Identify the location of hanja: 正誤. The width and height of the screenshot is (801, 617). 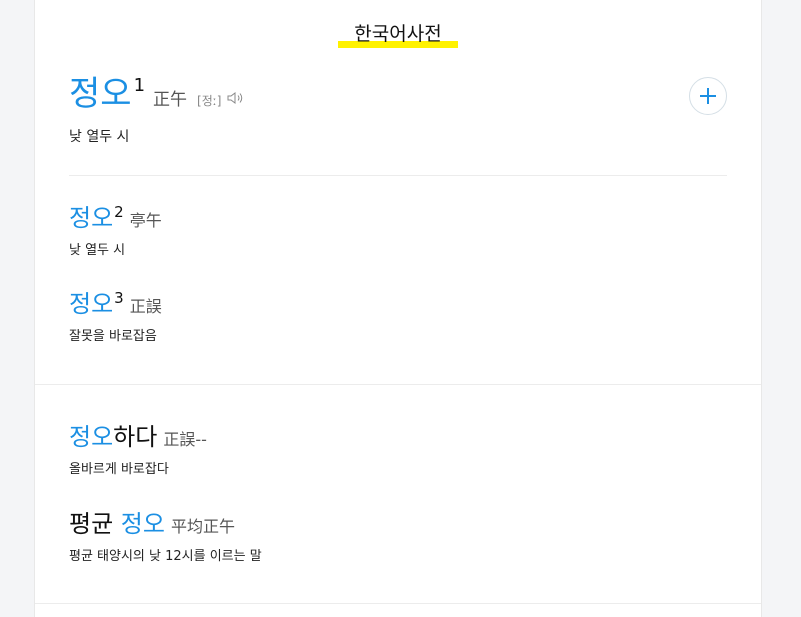
(145, 306).